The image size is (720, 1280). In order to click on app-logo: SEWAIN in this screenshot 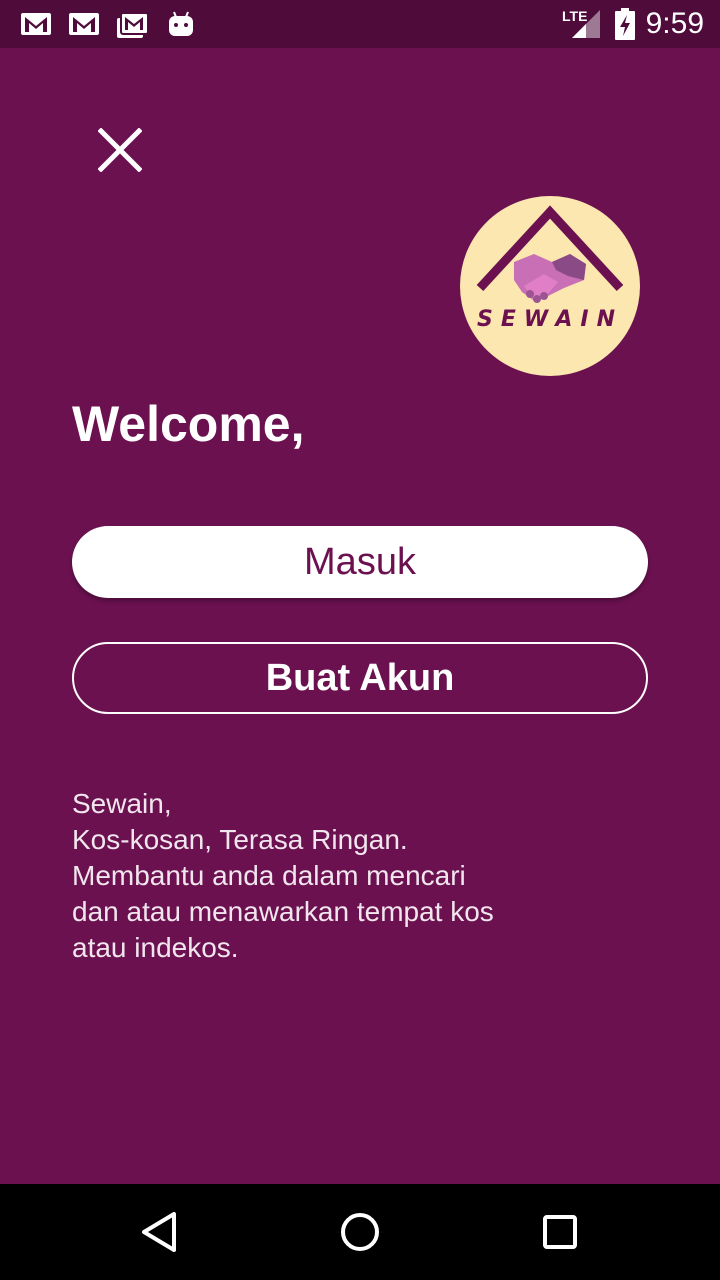, I will do `click(550, 286)`.